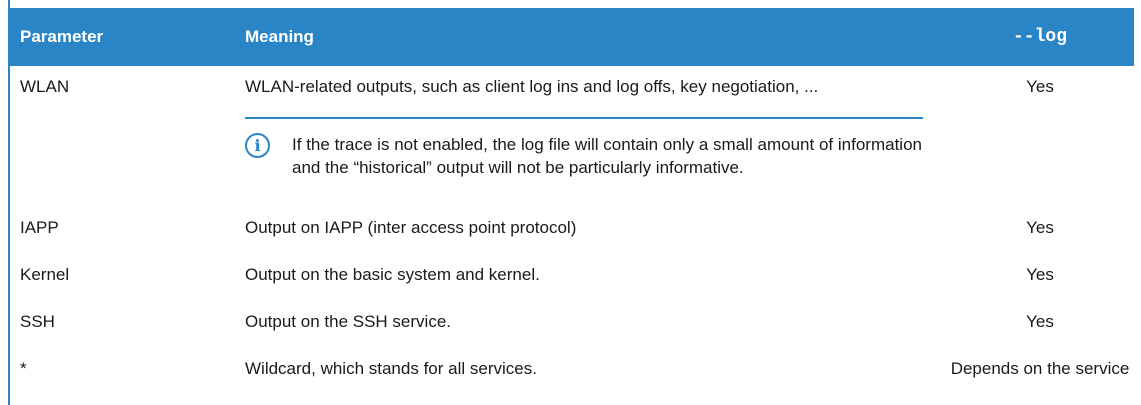 This screenshot has height=405, width=1141. Describe the element at coordinates (571, 37) in the screenshot. I see `table-header-row: Parameter Meaning --log` at that location.